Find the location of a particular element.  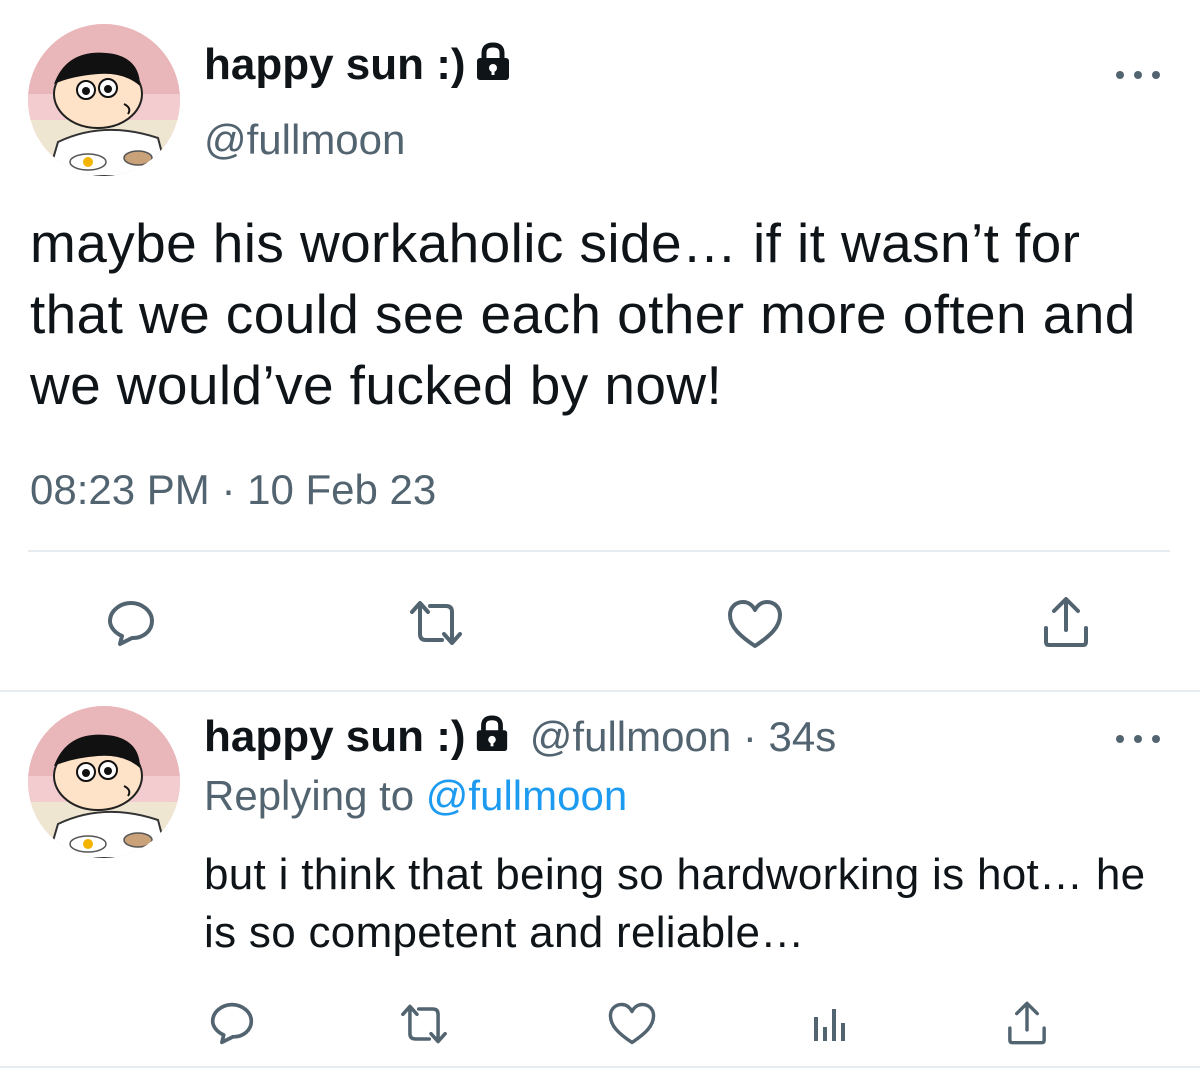

replying-to: Replying to @fullmoon is located at coordinates (416, 795).